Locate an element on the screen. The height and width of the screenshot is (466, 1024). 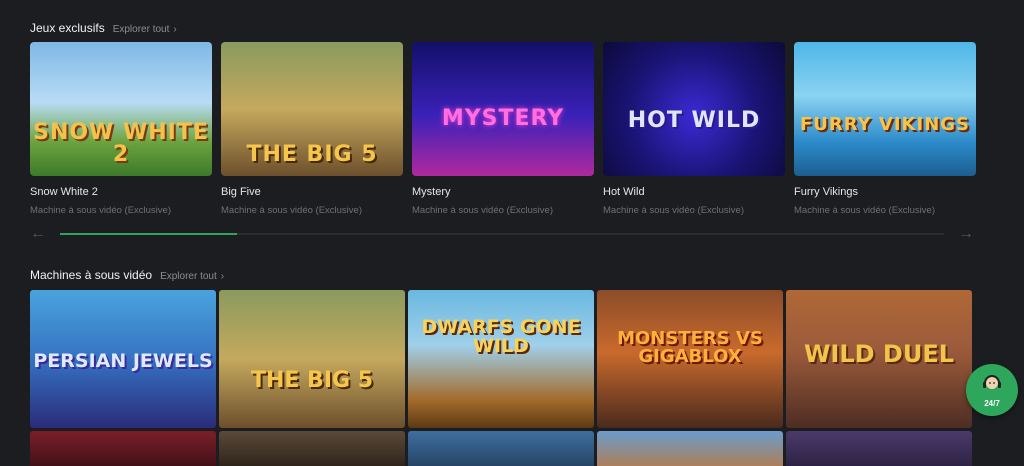
video-slots-row-partial is located at coordinates (501, 448).